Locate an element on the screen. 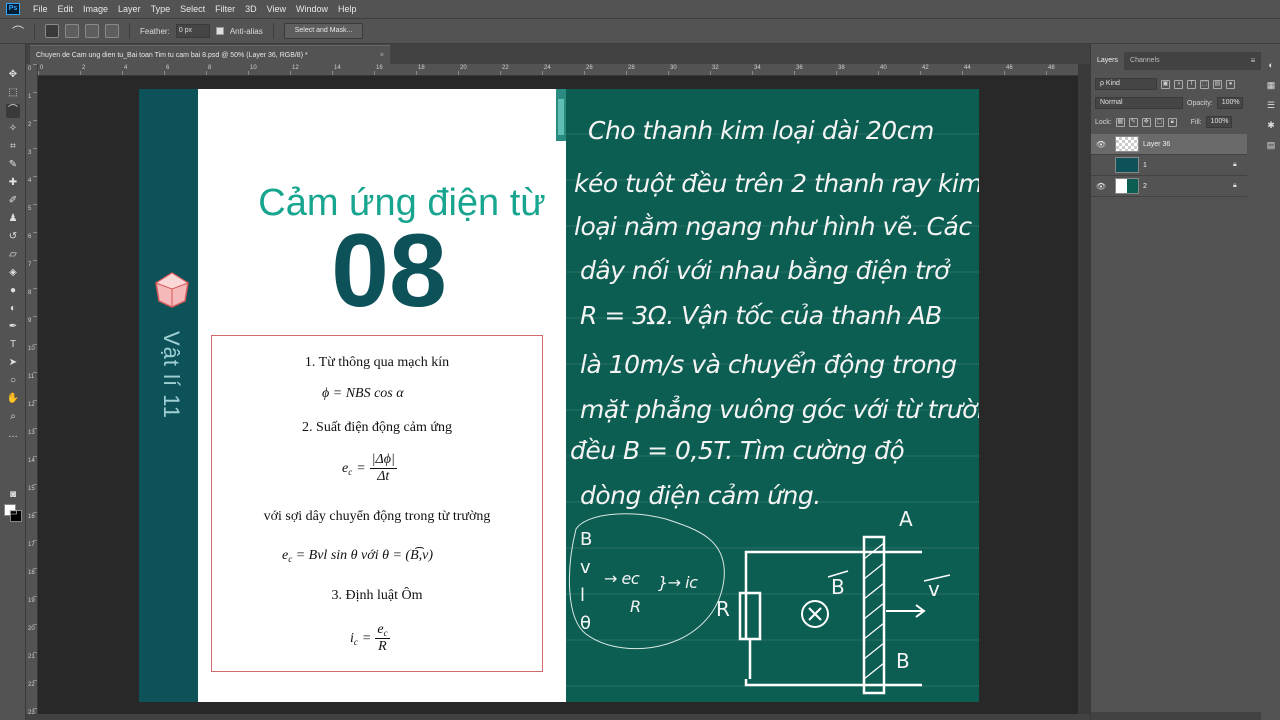  ohm-denominator: R is located at coordinates (382, 646).